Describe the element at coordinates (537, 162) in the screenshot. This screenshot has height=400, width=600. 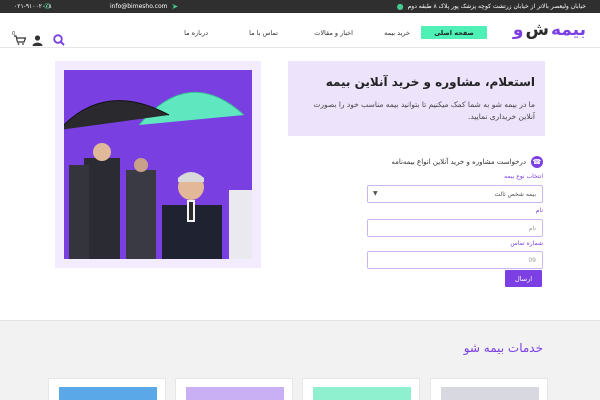
I see `support-icon: ☎` at that location.